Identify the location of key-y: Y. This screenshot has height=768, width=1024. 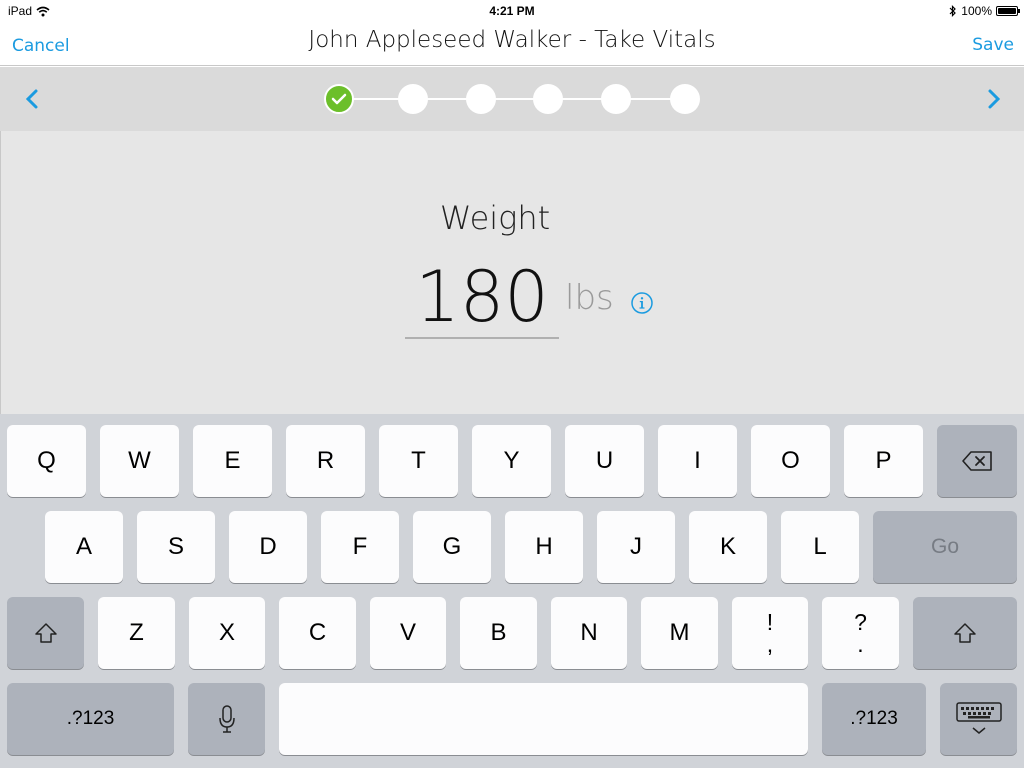
(511, 461).